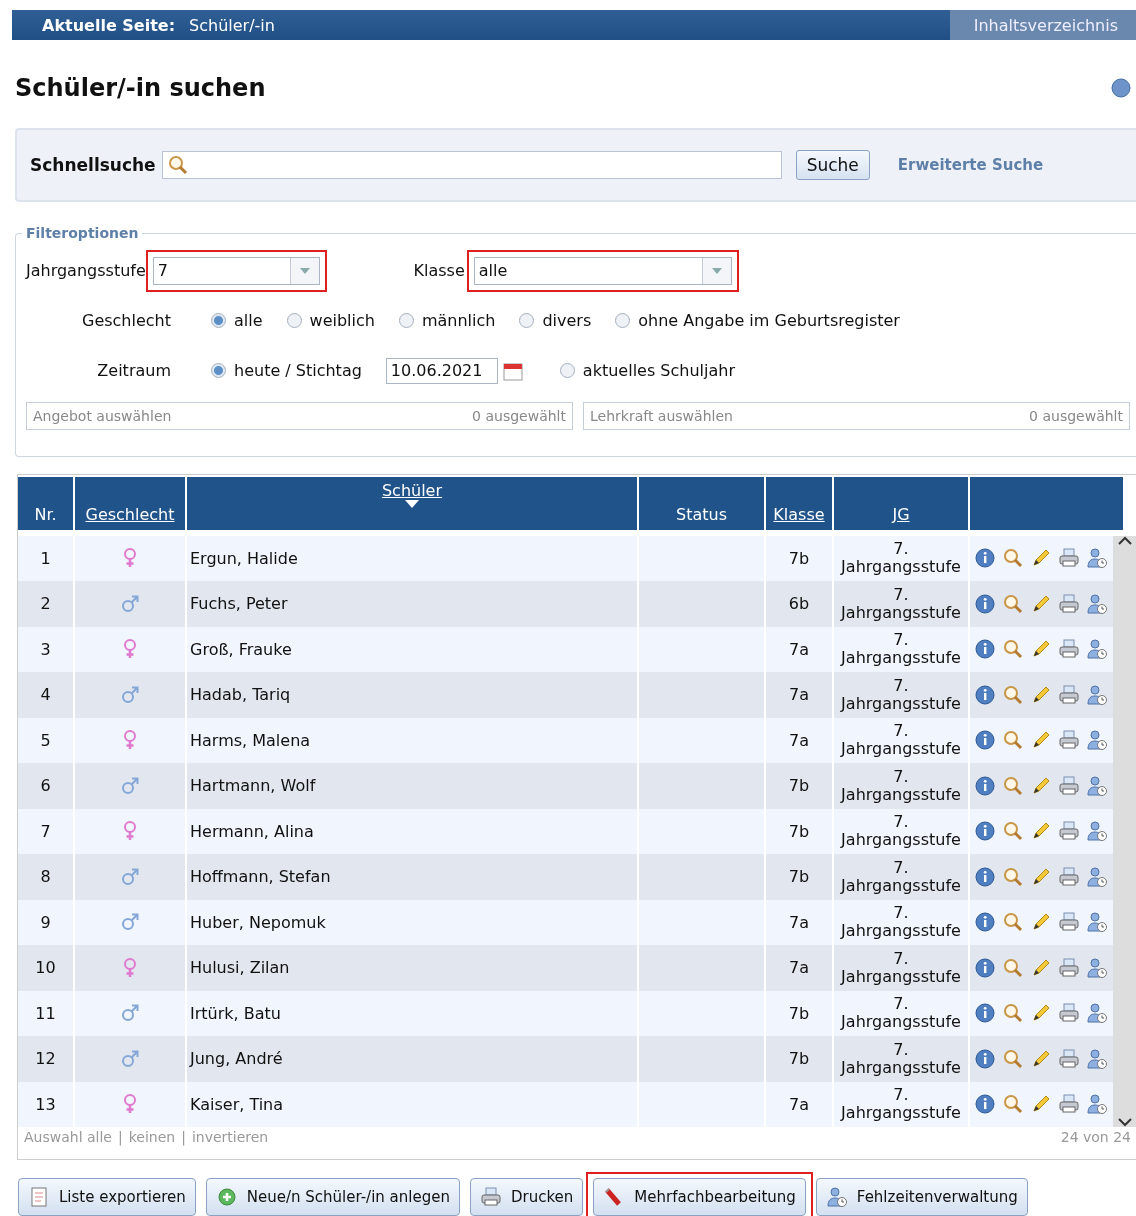 The width and height of the screenshot is (1136, 1216). Describe the element at coordinates (441, 370) in the screenshot. I see `date-field: 10.06.2021` at that location.